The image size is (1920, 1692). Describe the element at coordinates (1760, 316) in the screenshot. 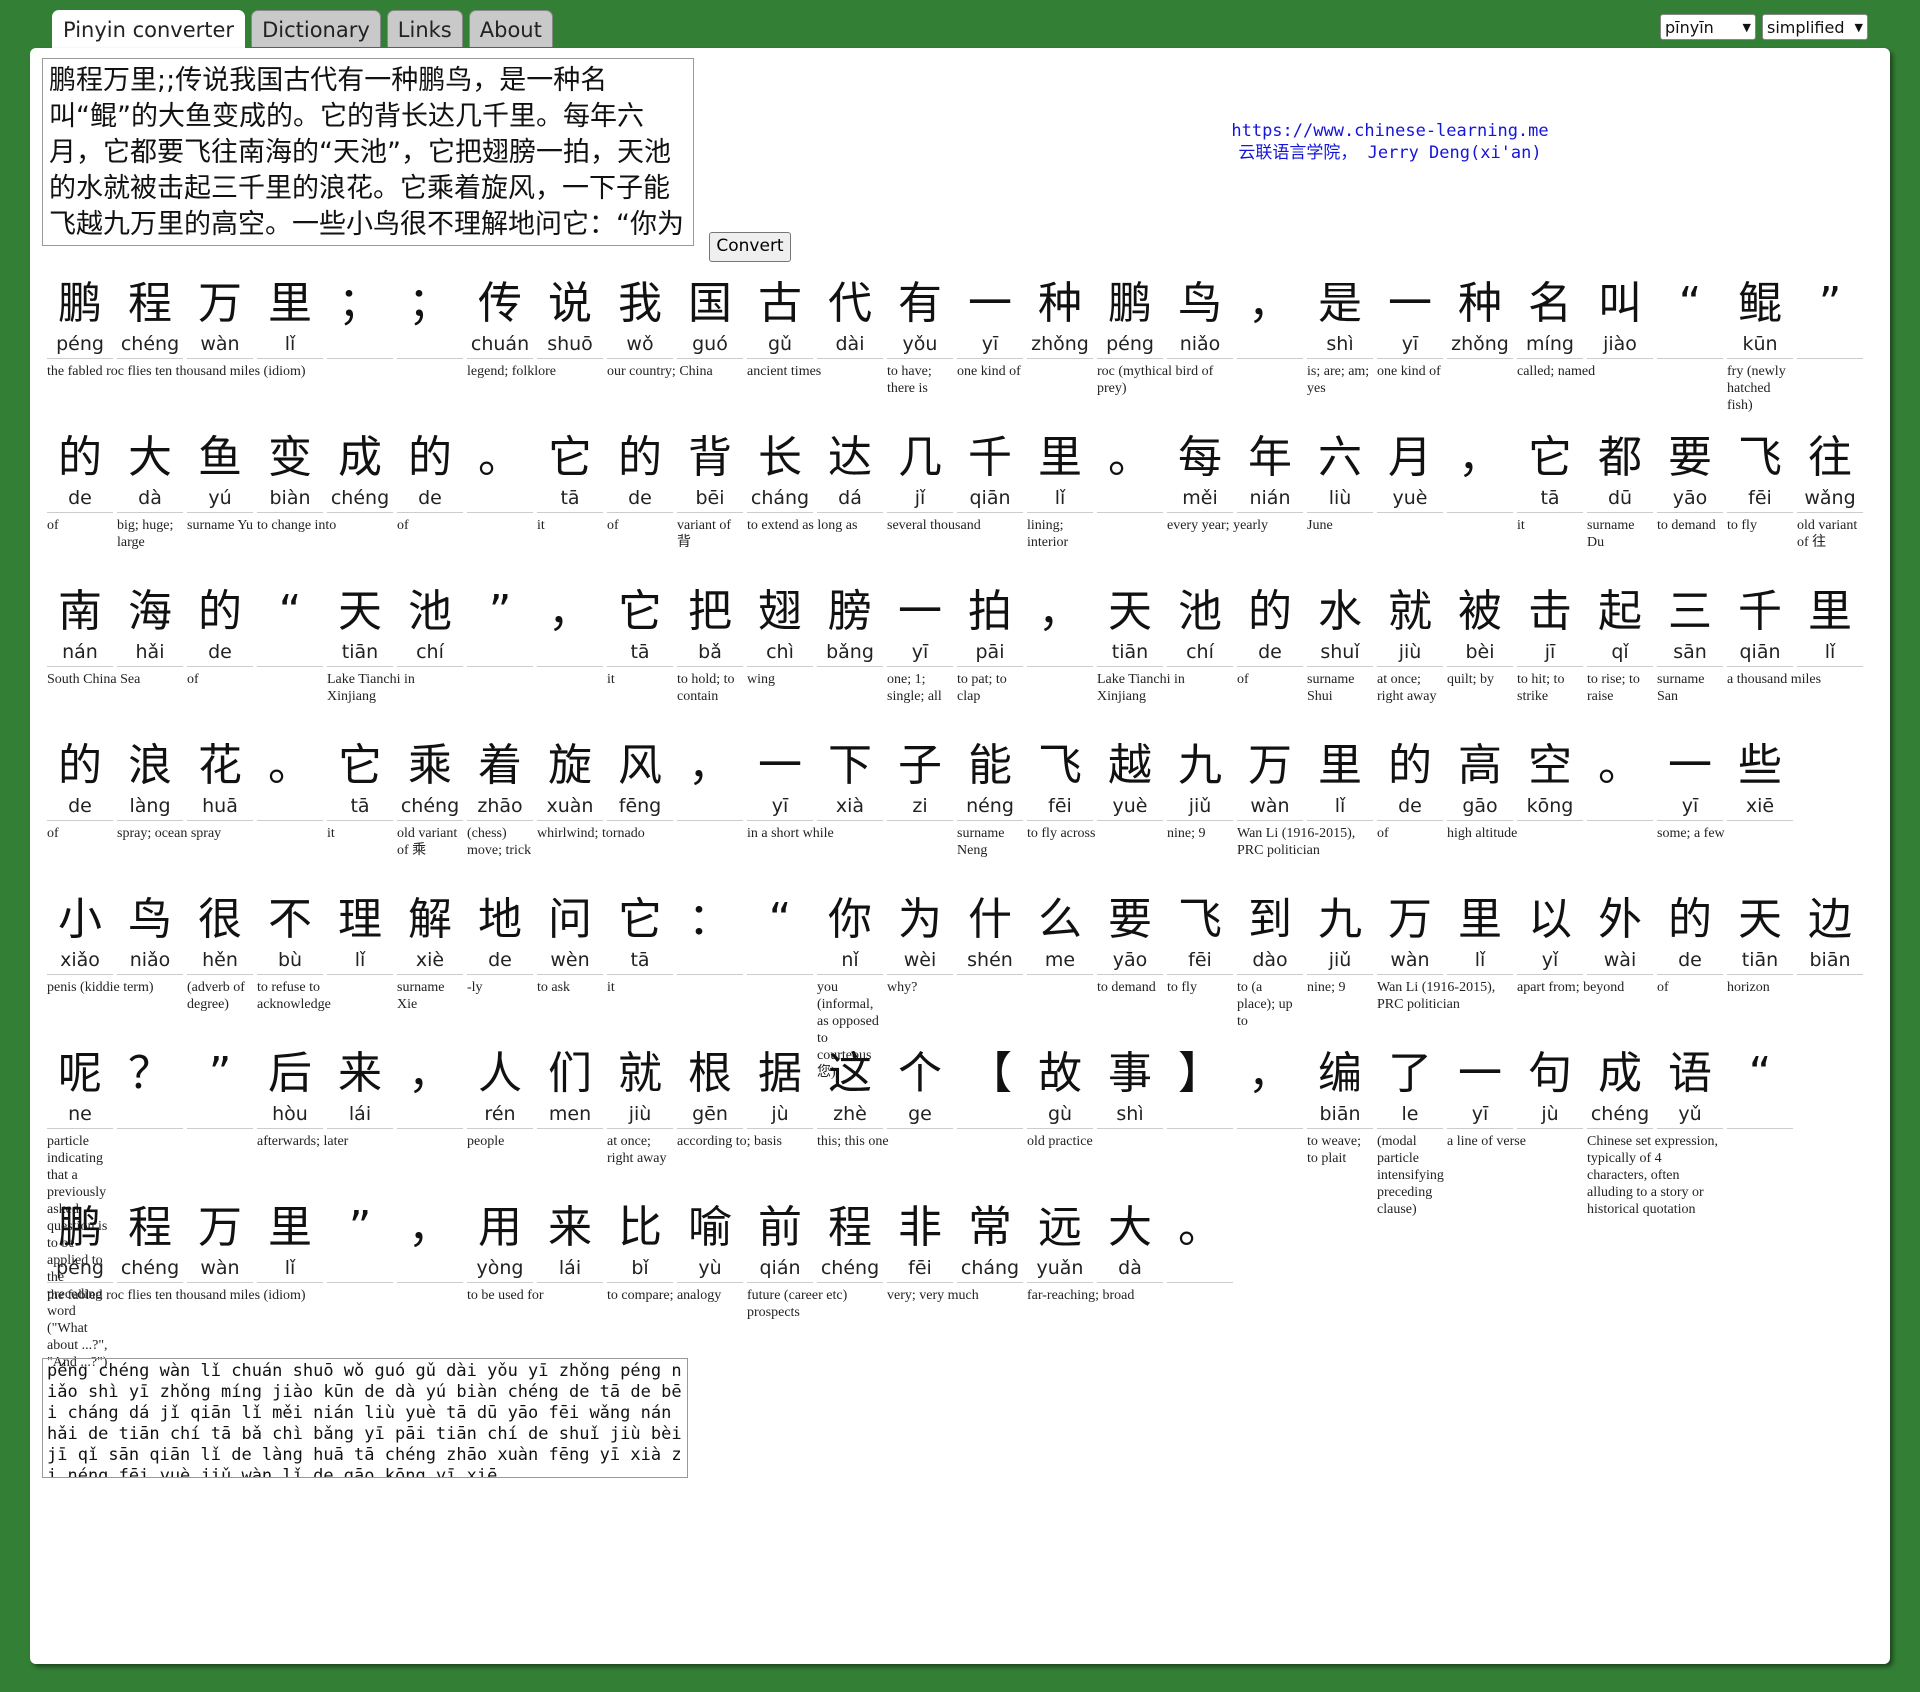

I see `char-cell: 鲲 kūn` at that location.